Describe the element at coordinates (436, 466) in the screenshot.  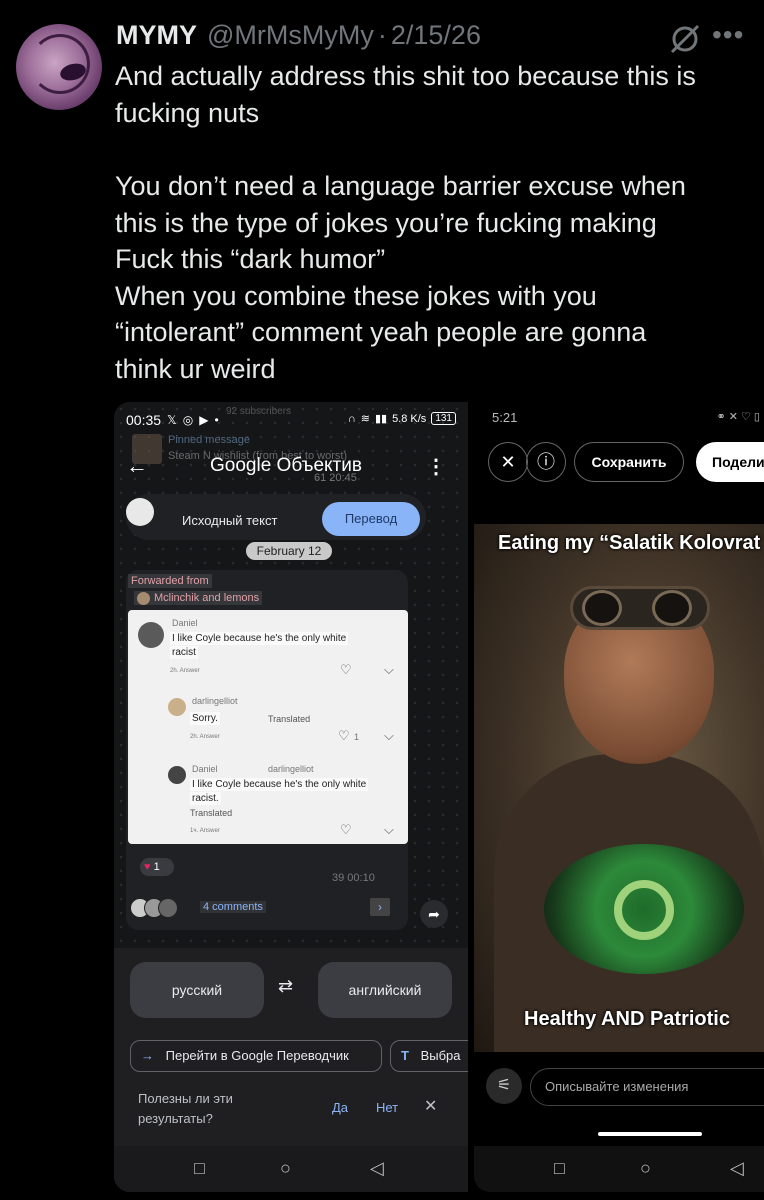
I see `kebab-menu-icon: ⋮` at that location.